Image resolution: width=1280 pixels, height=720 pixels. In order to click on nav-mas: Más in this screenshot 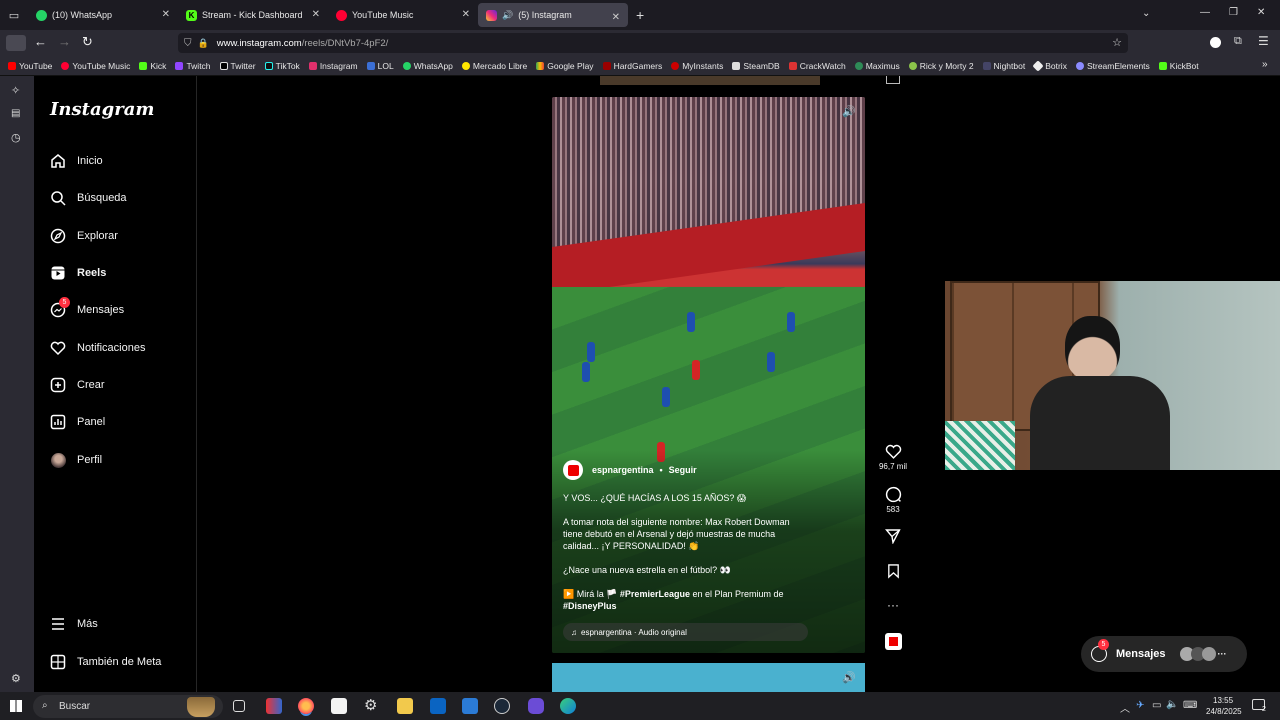, I will do `click(74, 624)`.